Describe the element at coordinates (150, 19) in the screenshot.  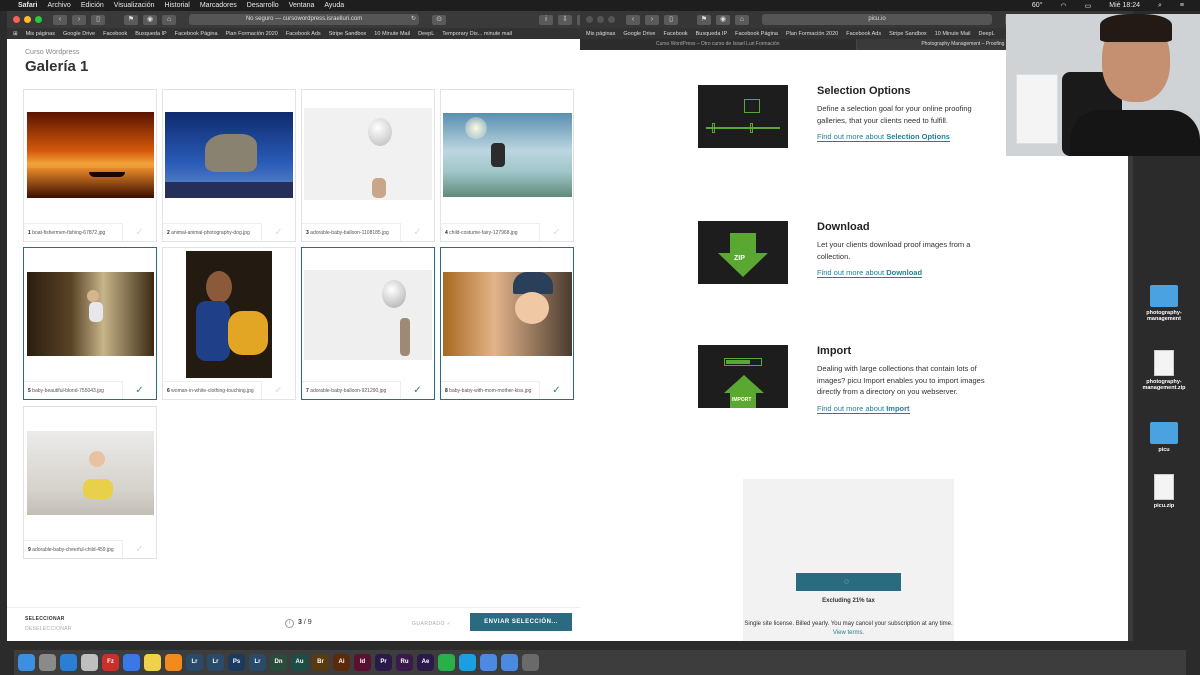
I see `privacy-icon: ◉` at that location.